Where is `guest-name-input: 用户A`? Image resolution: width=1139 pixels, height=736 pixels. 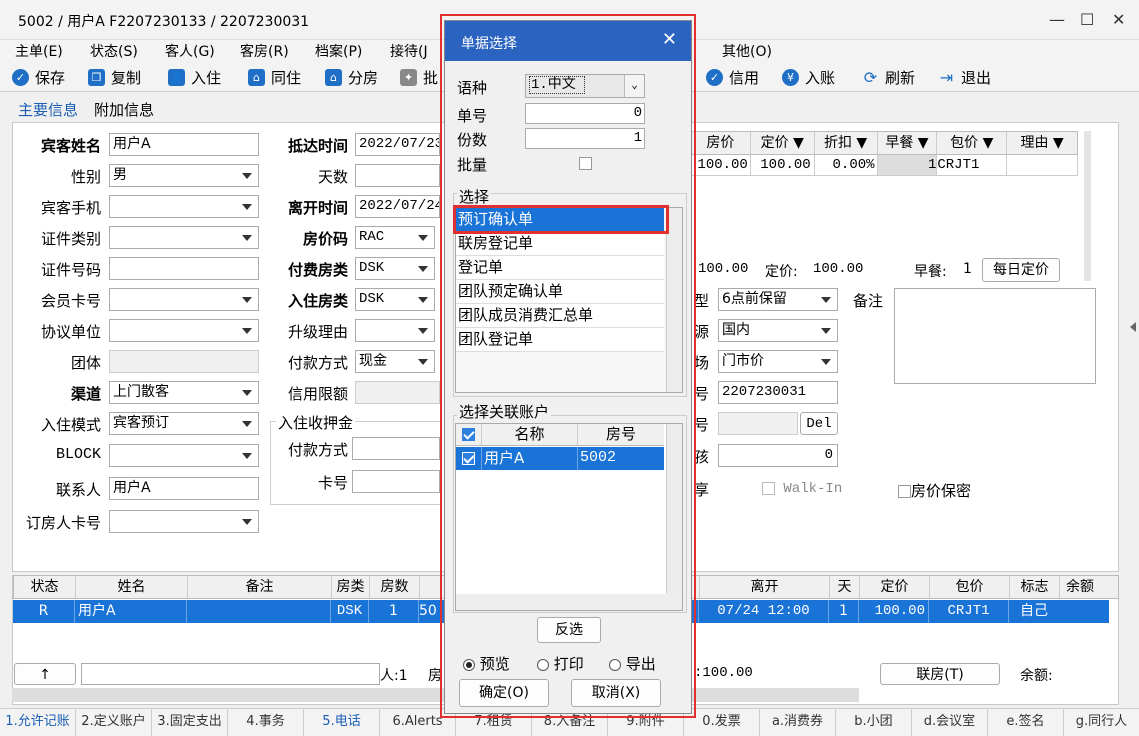
guest-name-input: 用户A is located at coordinates (184, 144).